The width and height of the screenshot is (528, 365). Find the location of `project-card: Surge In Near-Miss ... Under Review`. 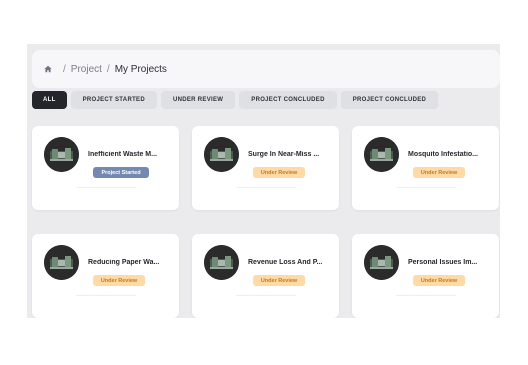

project-card: Surge In Near-Miss ... Under Review is located at coordinates (265, 168).